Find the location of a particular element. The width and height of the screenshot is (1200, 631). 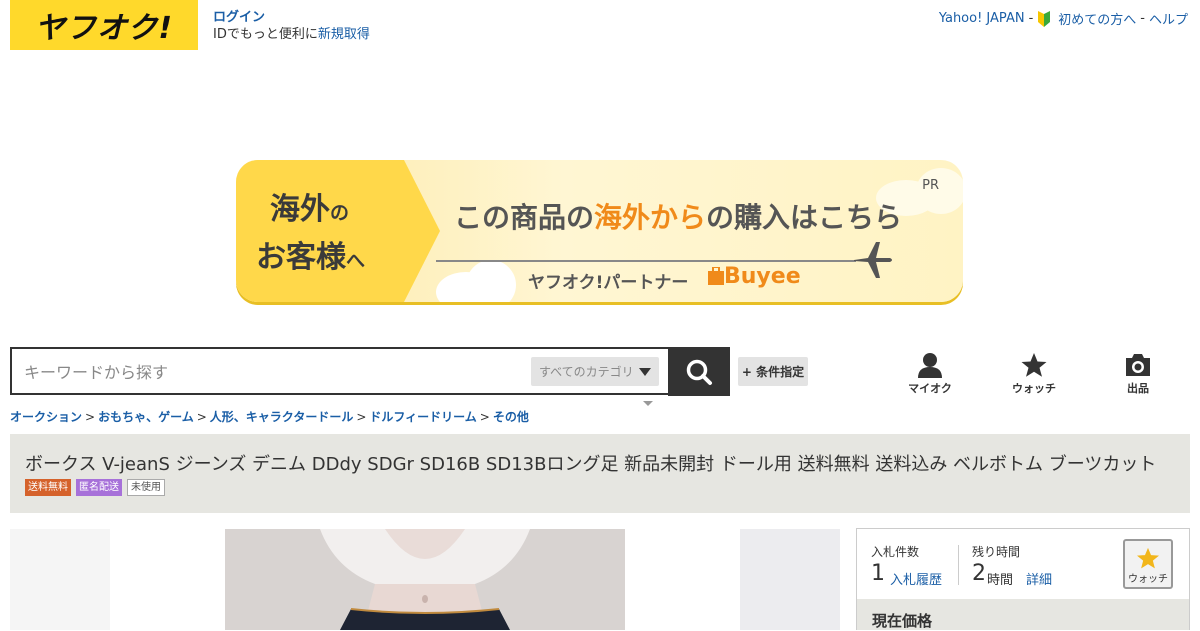

banner-left-tip is located at coordinates (422, 231).